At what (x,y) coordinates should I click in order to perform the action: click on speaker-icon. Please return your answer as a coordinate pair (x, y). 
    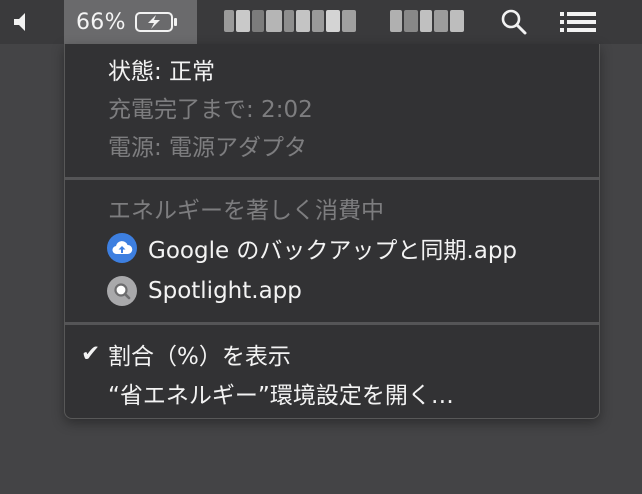
    Looking at the image, I should click on (22, 22).